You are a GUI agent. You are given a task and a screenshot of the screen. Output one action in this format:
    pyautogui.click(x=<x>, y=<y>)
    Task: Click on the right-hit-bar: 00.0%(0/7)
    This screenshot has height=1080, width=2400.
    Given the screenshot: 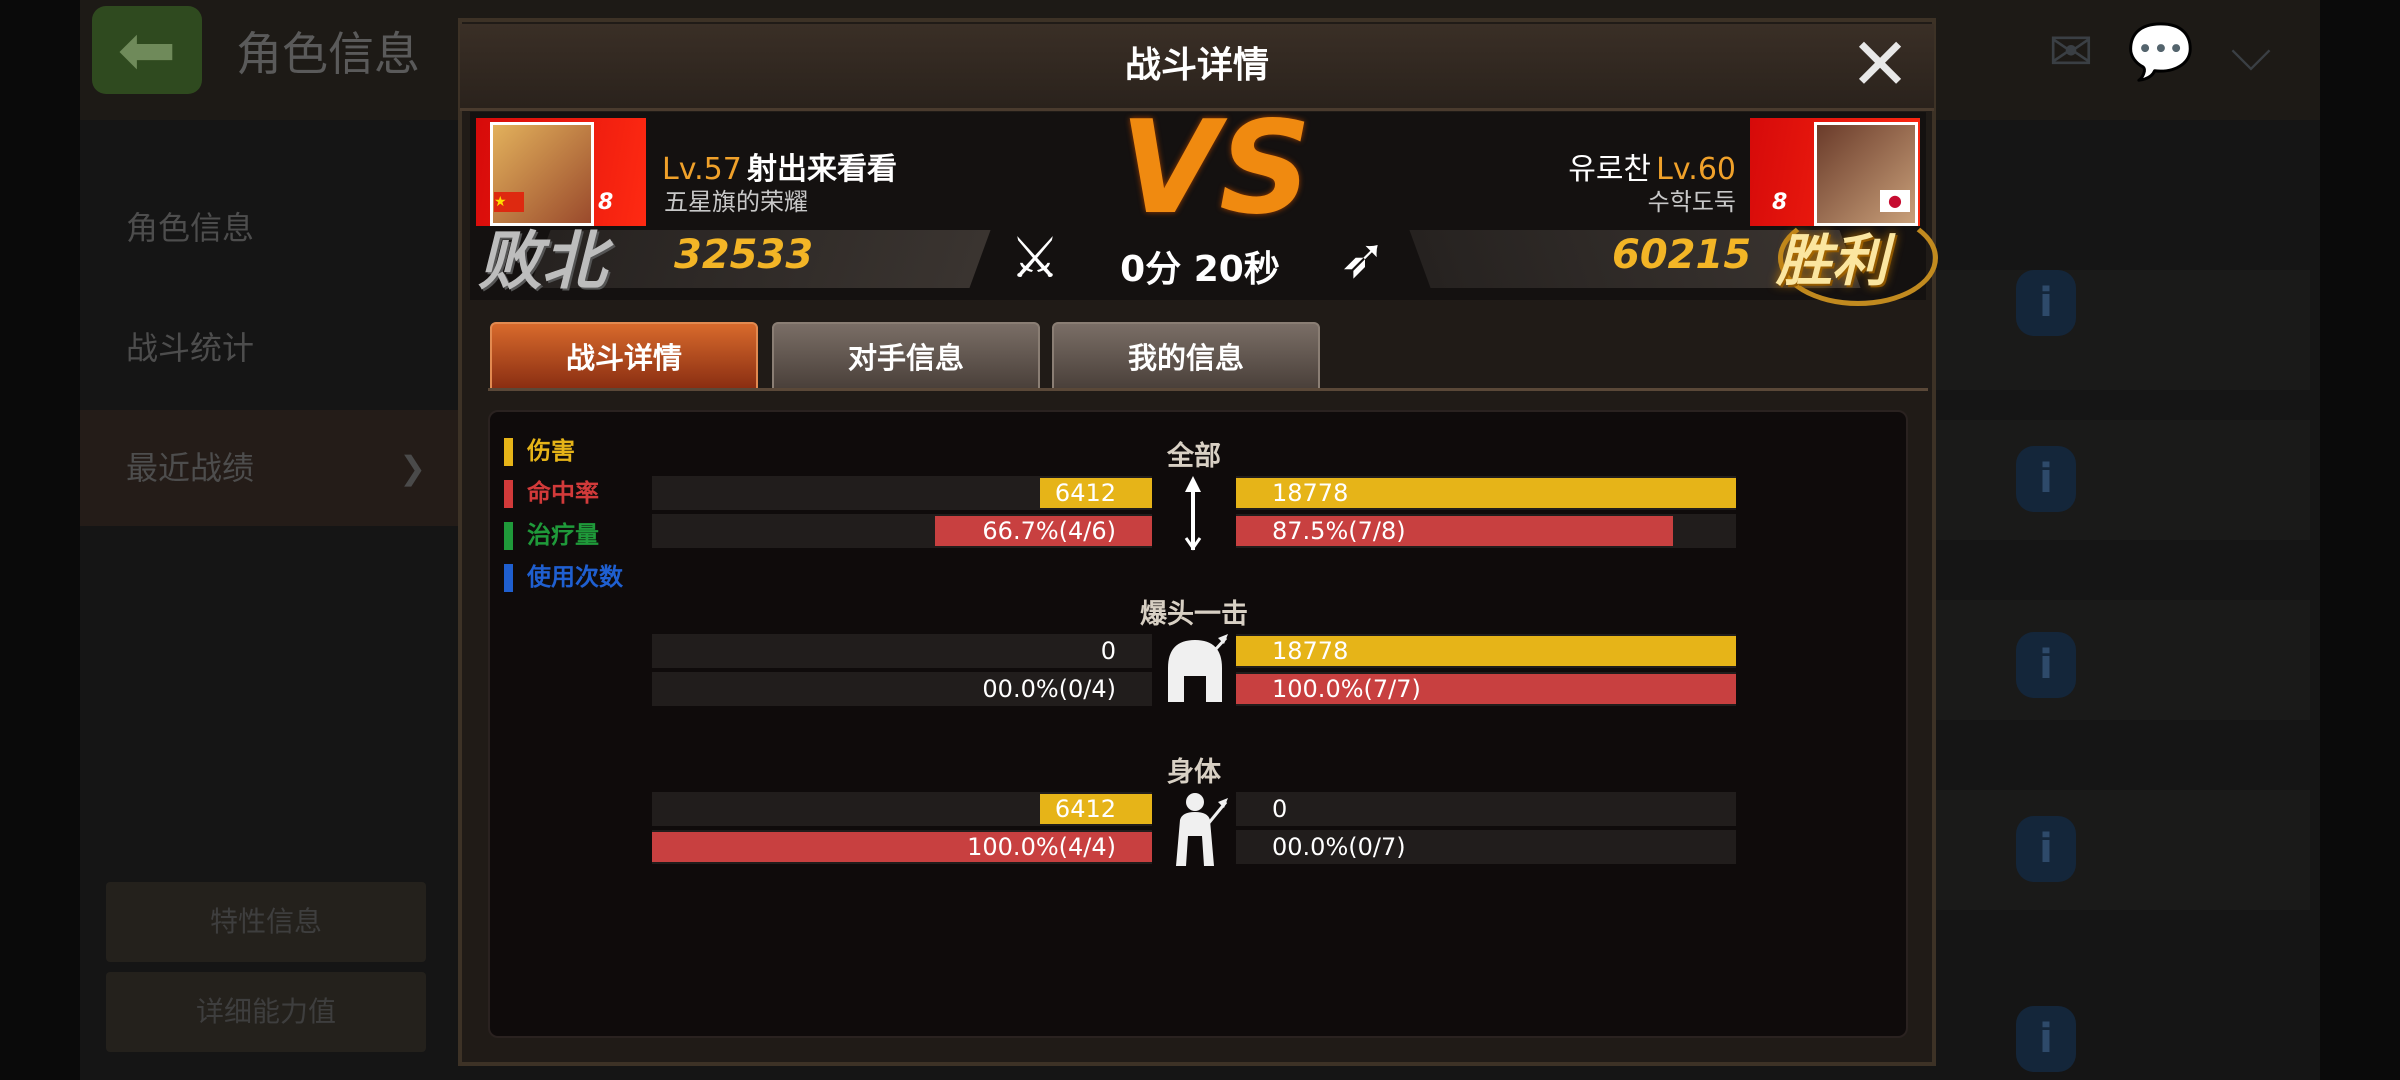 What is the action you would take?
    pyautogui.click(x=1486, y=847)
    